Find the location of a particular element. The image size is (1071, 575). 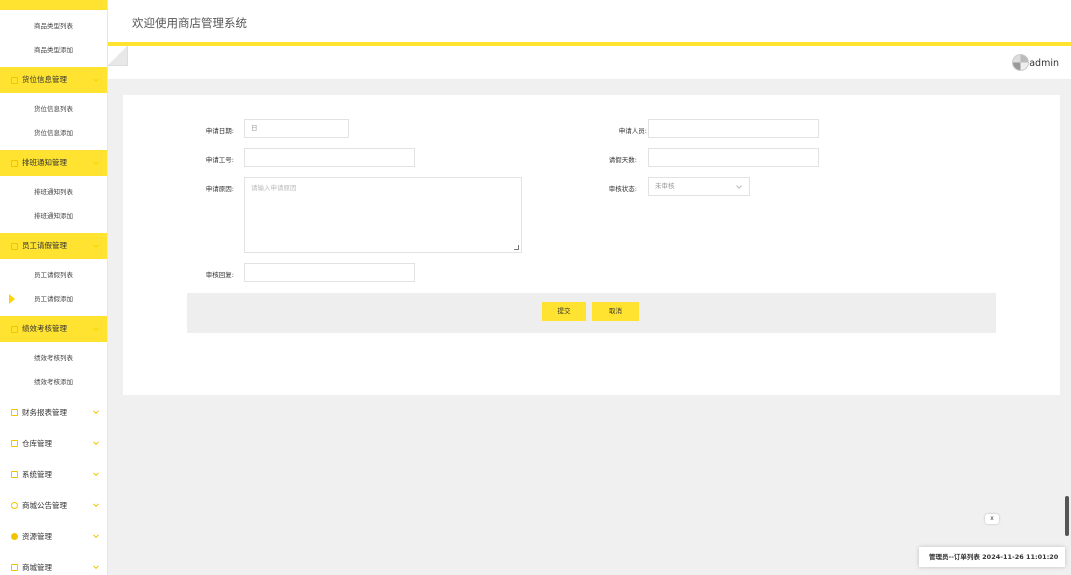

sidebar-item-leave-list: 员工请假列表 is located at coordinates (53, 275).